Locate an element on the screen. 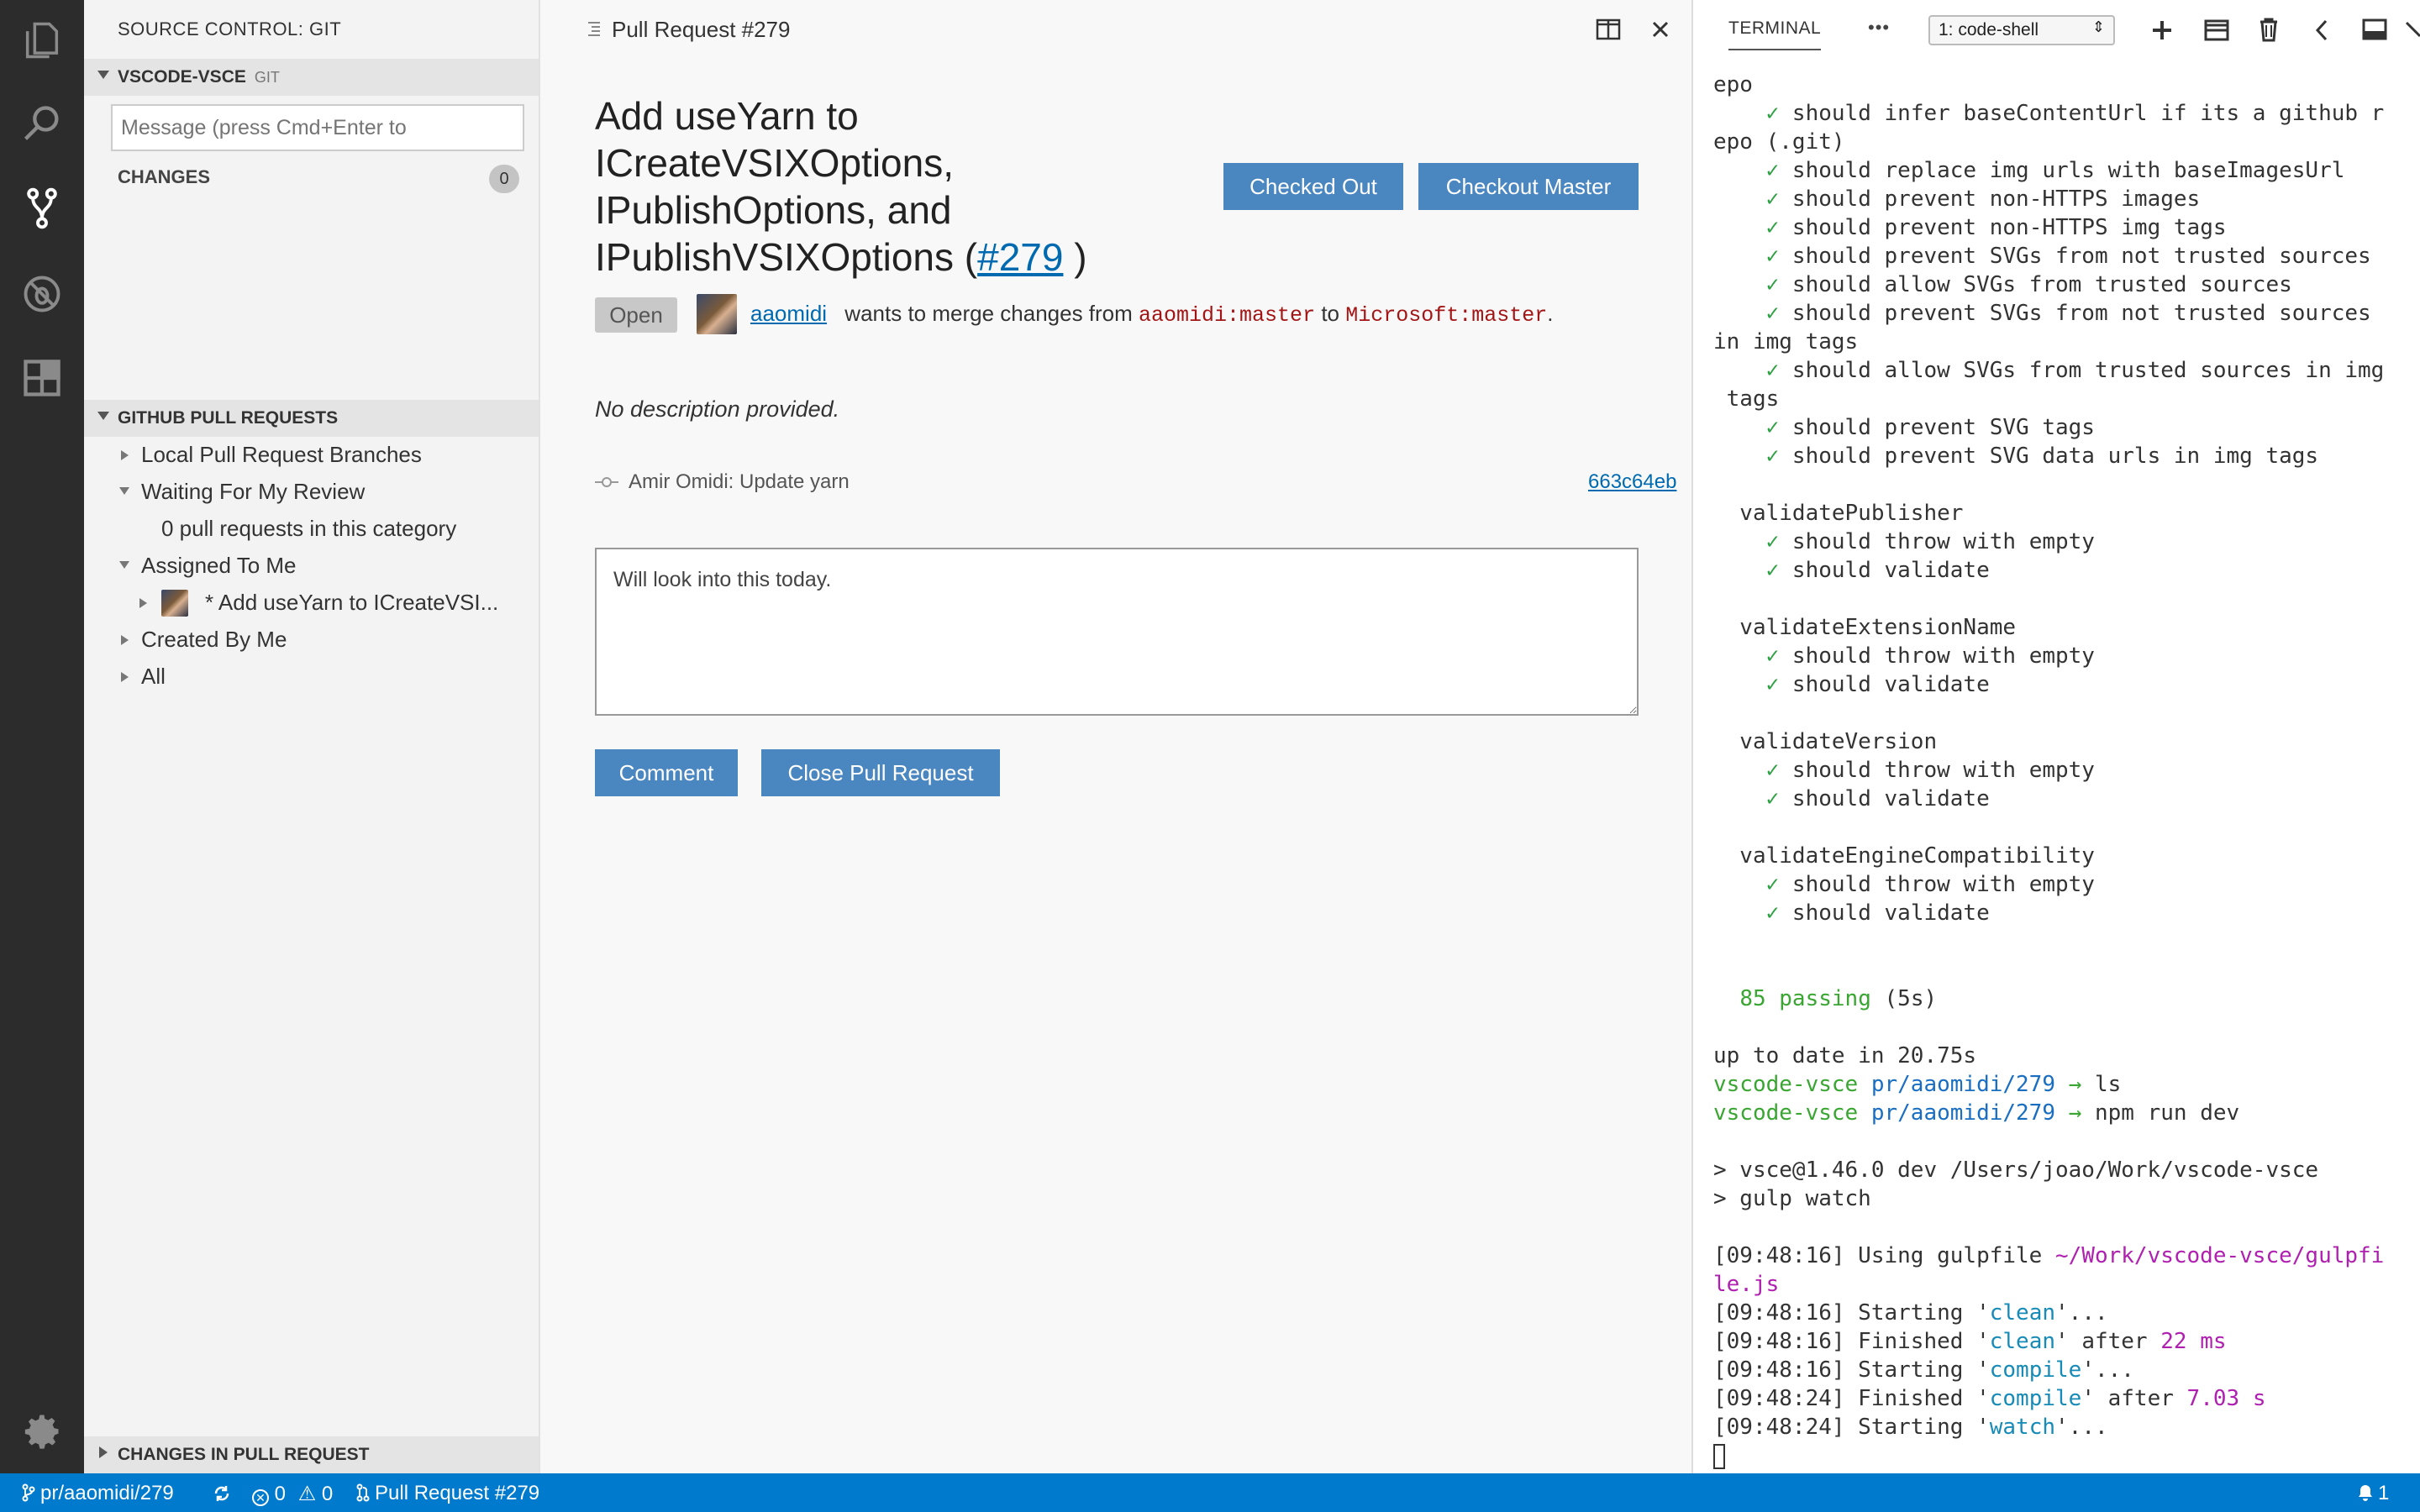 The image size is (2420, 1512). repo-section-header: VSCODE-VSCE GIT is located at coordinates (311, 77).